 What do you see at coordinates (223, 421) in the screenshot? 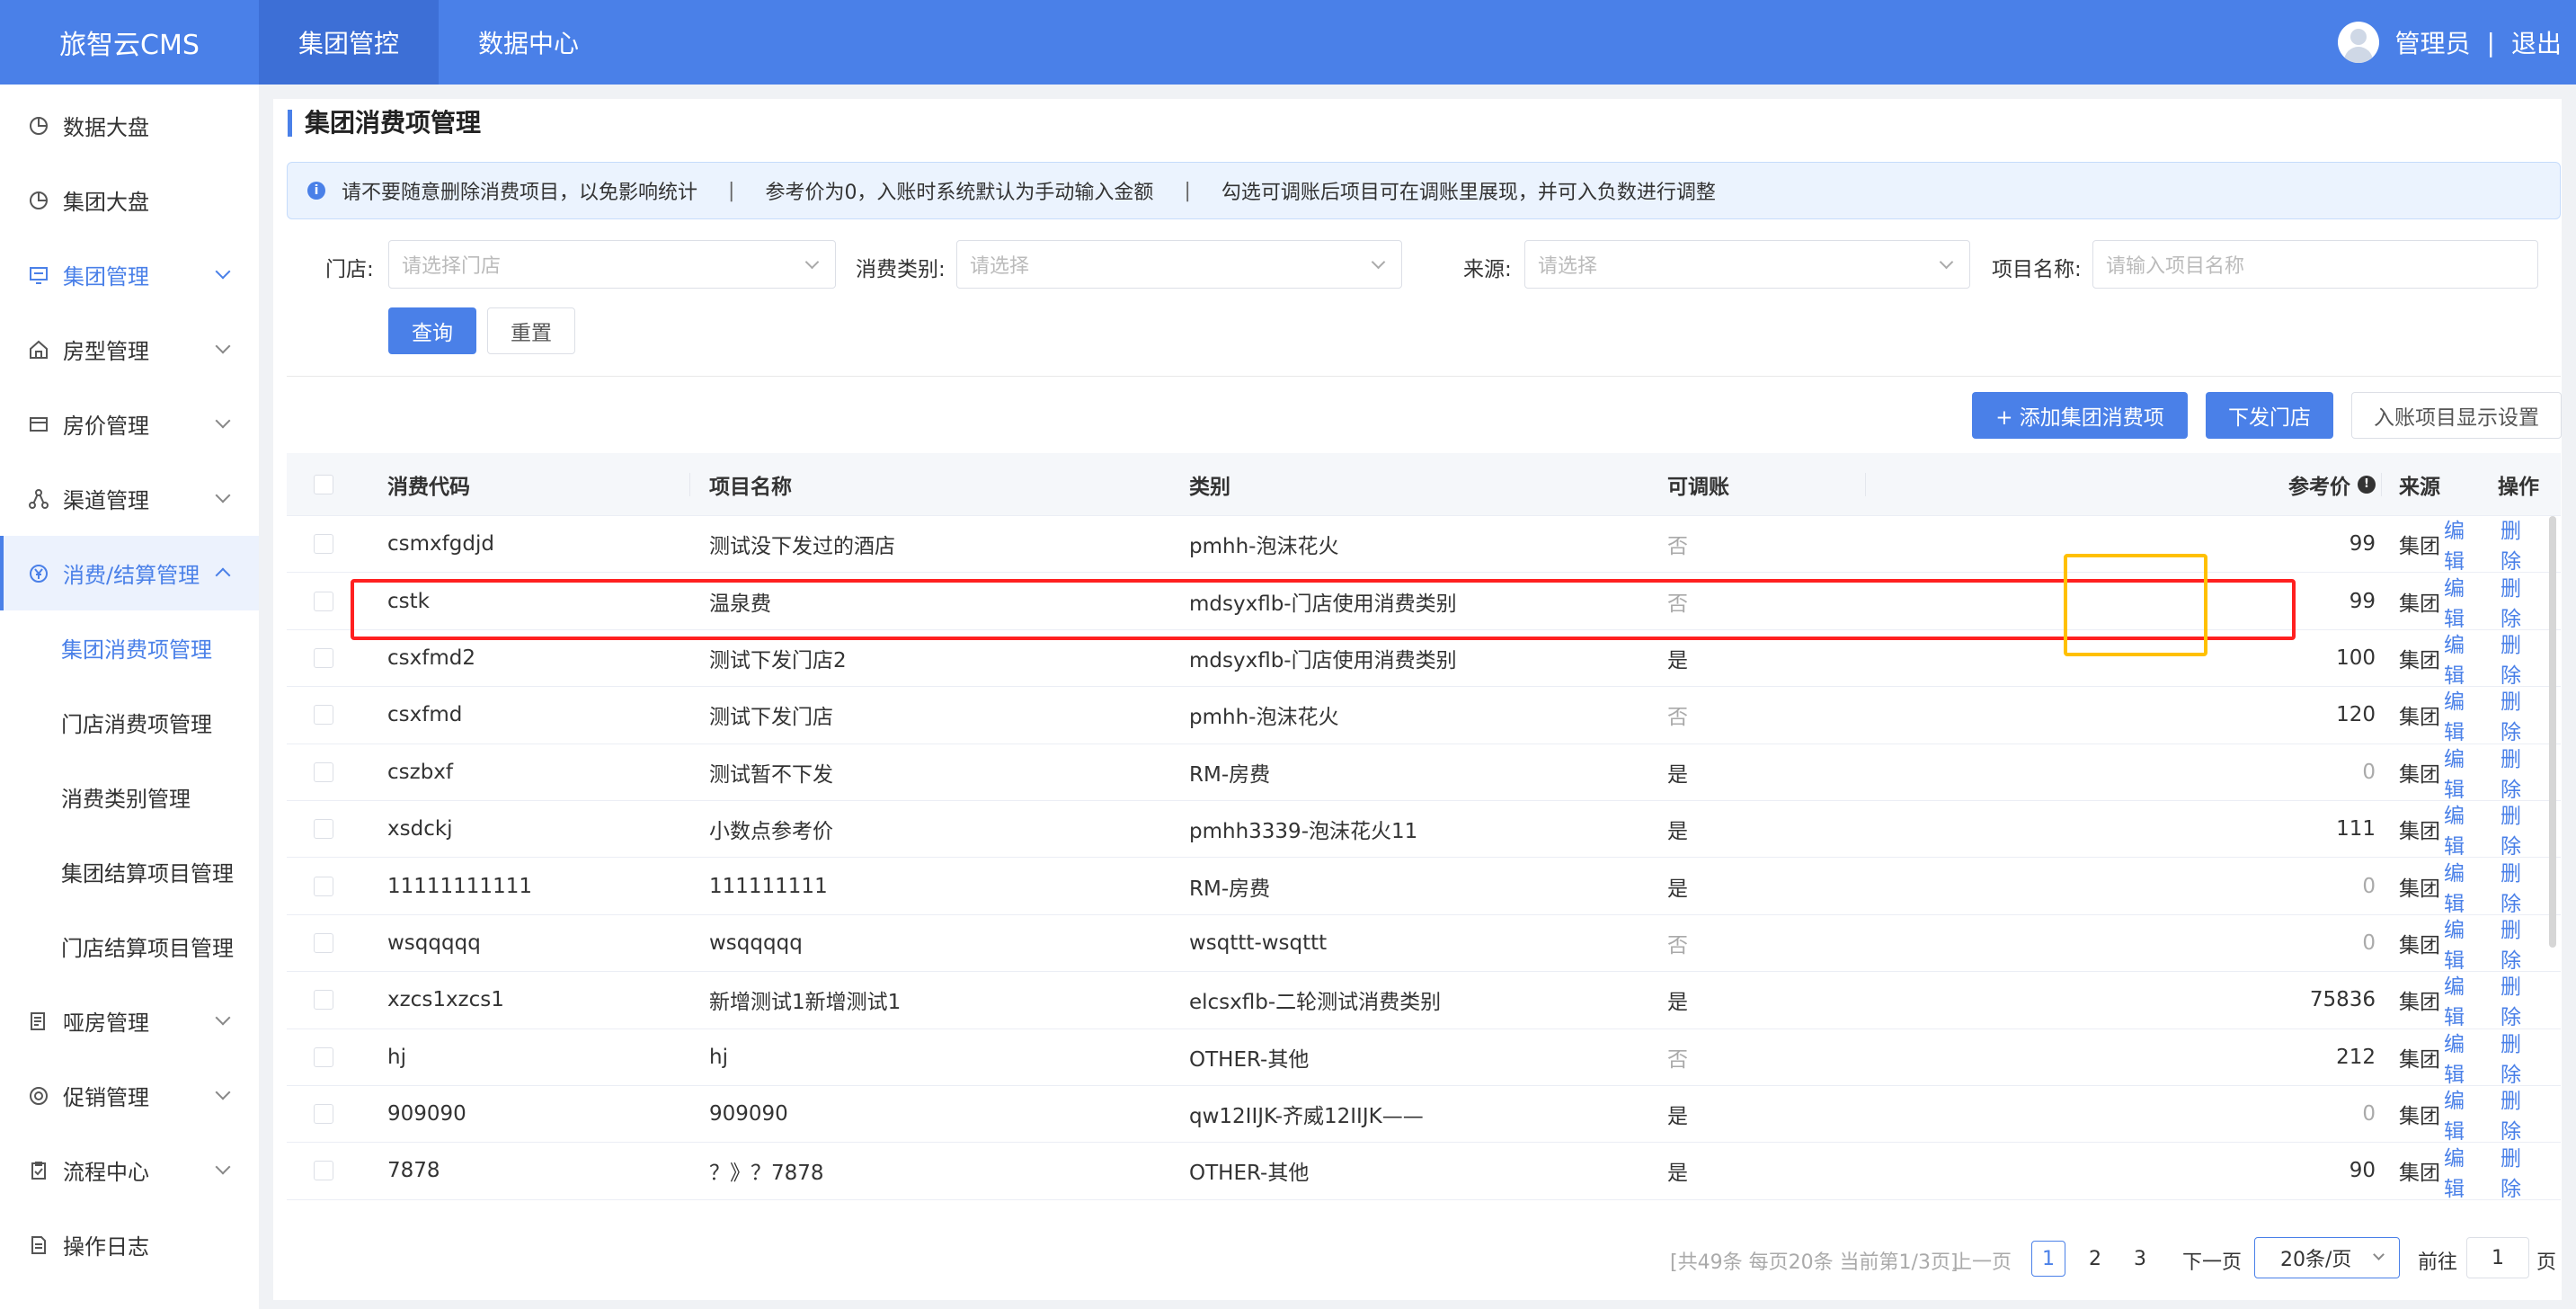
I see `chevron-down-icon` at bounding box center [223, 421].